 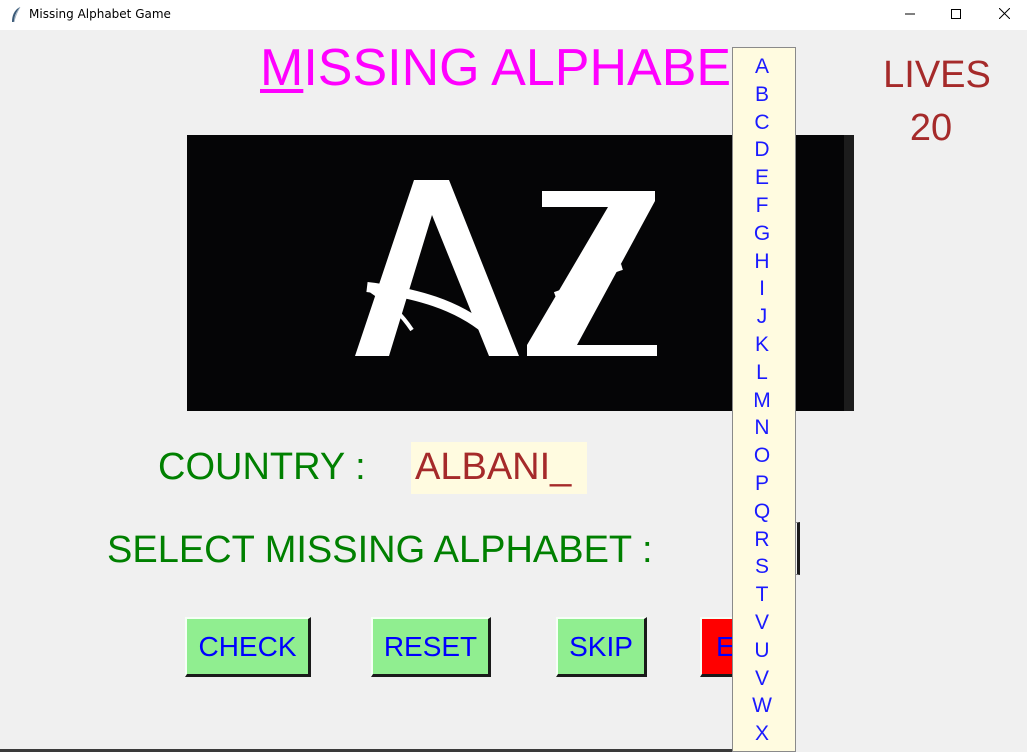 I want to click on close-button, so click(x=1004, y=15).